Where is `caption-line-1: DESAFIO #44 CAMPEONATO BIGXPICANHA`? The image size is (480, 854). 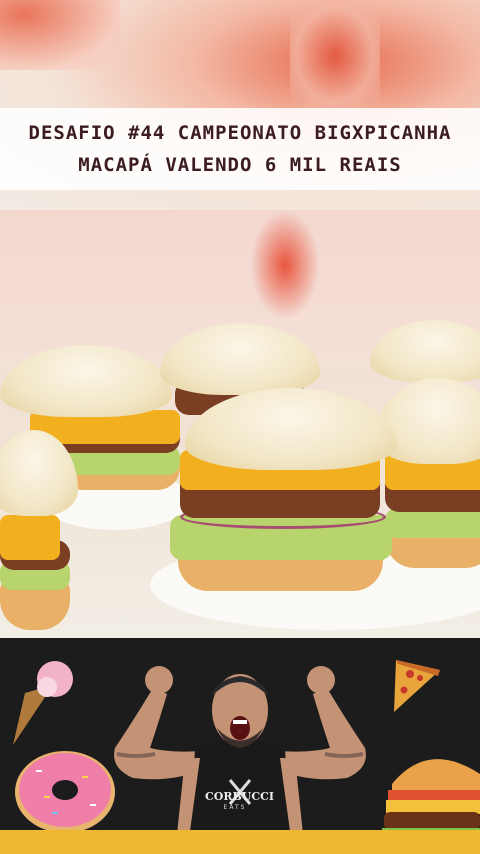
caption-line-1: DESAFIO #44 CAMPEONATO BIGXPICANHA is located at coordinates (240, 133).